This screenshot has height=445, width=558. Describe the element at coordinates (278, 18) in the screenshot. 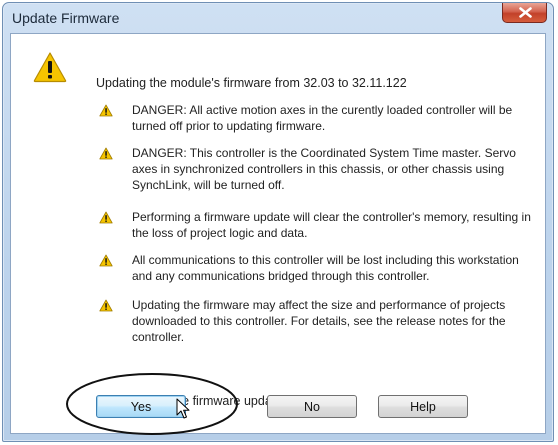

I see `title-bar: Update Firmware` at that location.